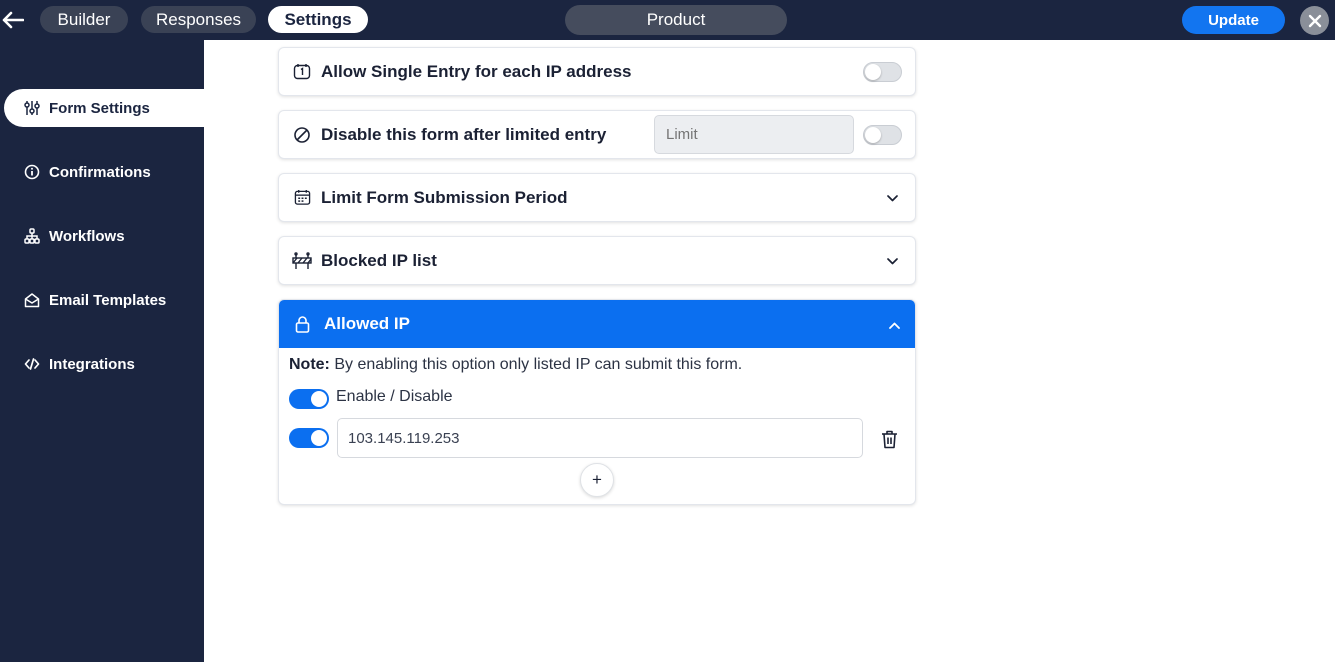 Image resolution: width=1335 pixels, height=662 pixels. I want to click on envelope-open-icon, so click(32, 300).